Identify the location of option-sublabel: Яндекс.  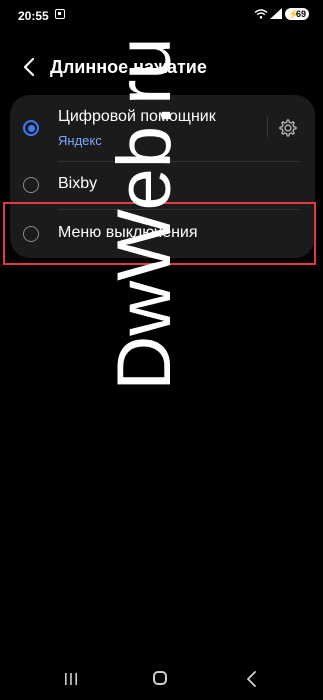
(80, 140).